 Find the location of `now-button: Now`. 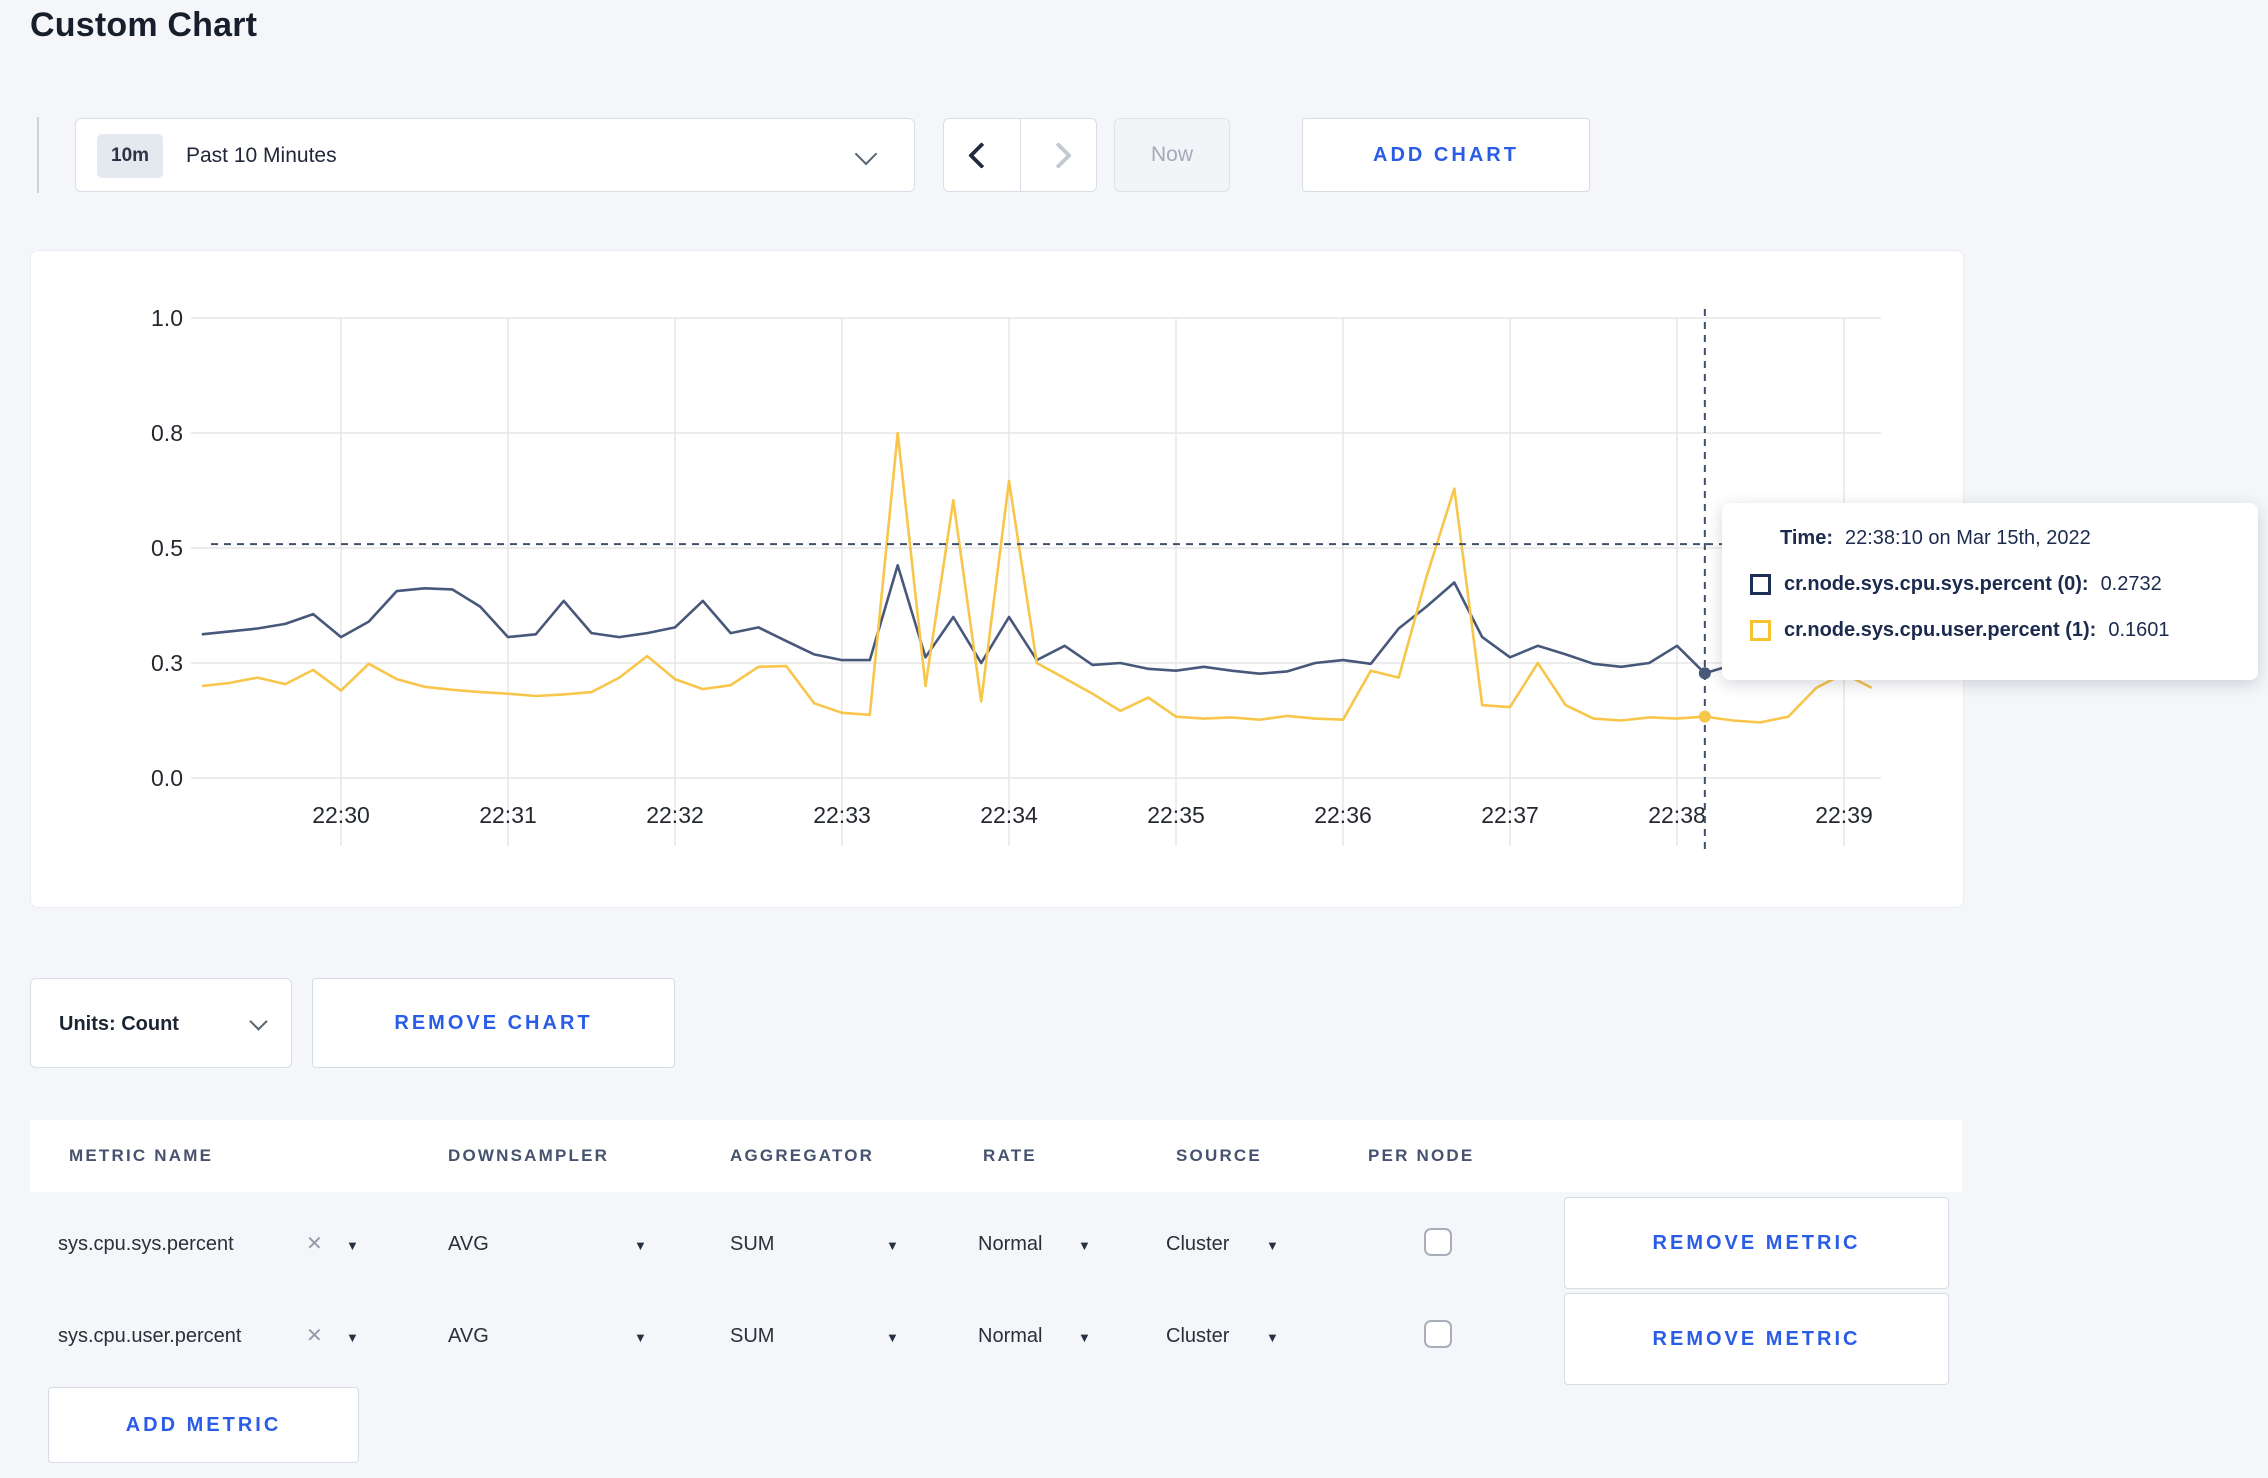

now-button: Now is located at coordinates (1172, 155).